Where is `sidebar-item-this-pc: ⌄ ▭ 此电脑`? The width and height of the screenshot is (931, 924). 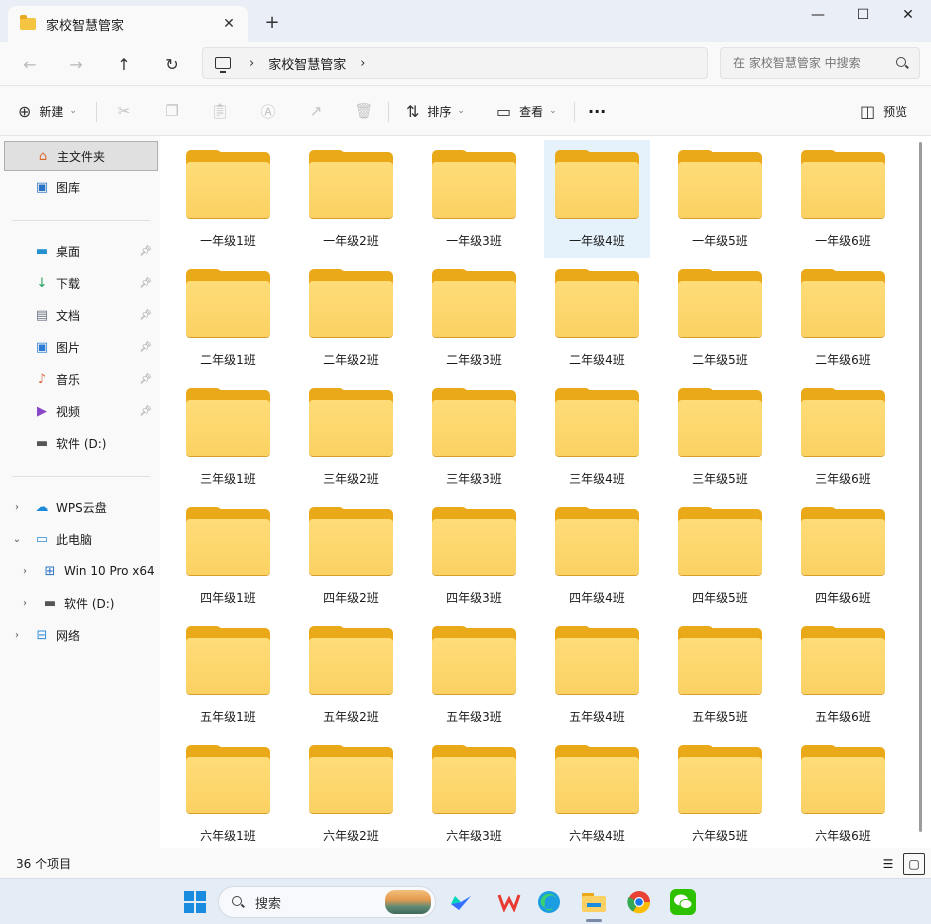 sidebar-item-this-pc: ⌄ ▭ 此电脑 is located at coordinates (81, 539).